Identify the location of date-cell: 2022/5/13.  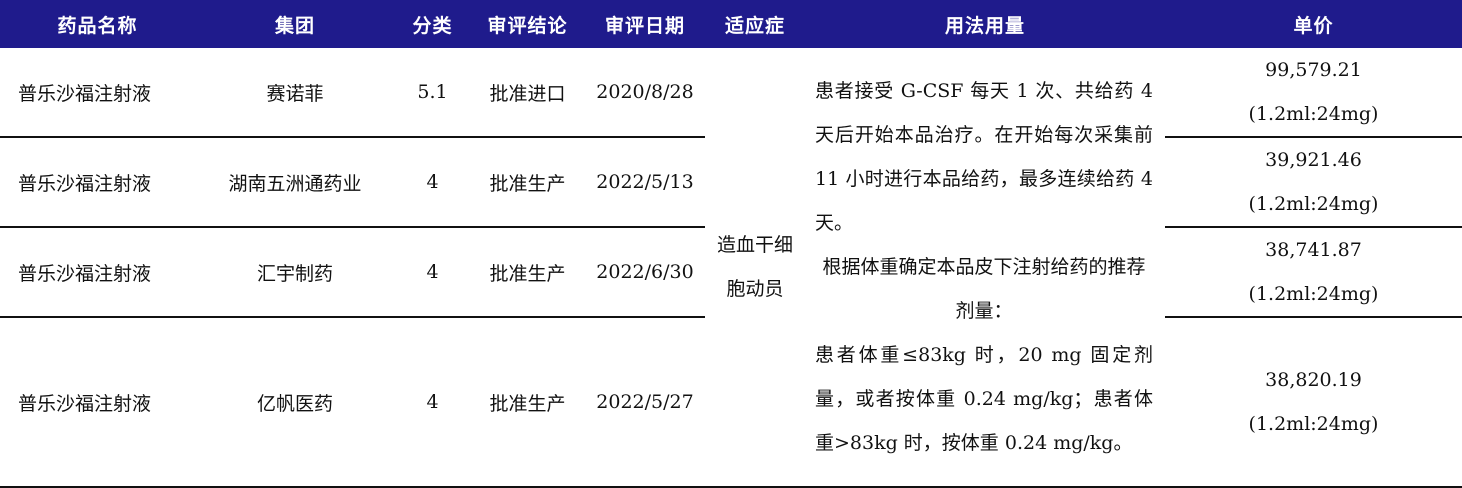
(645, 182).